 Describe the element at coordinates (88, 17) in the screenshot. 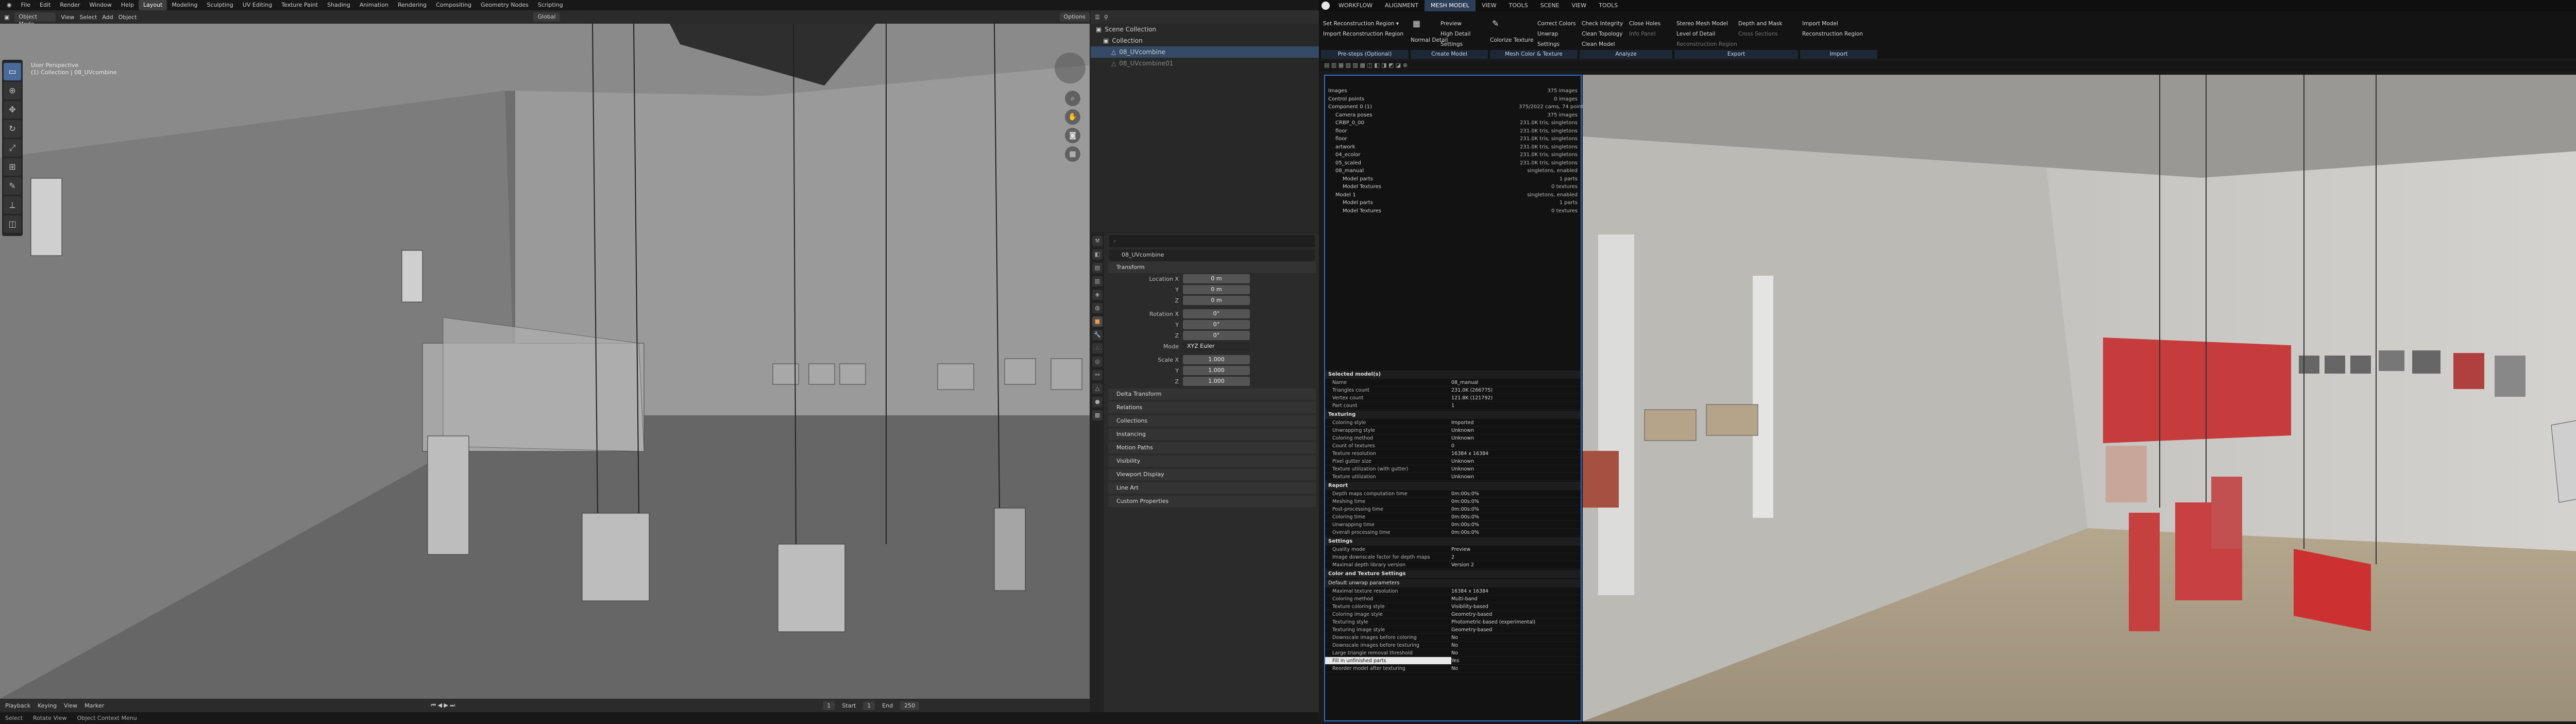

I see `select-menu: Select` at that location.